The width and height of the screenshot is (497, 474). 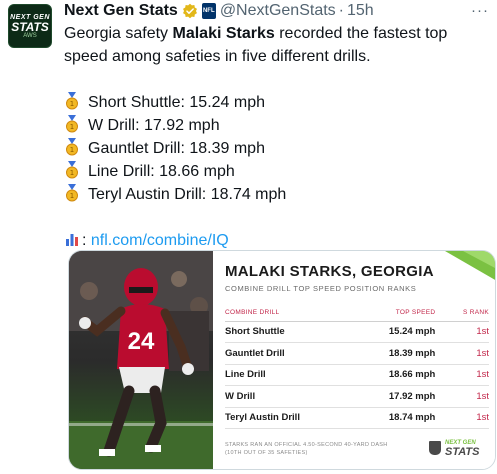 I want to click on nfl-shield-icon: NFL, so click(x=208, y=11).